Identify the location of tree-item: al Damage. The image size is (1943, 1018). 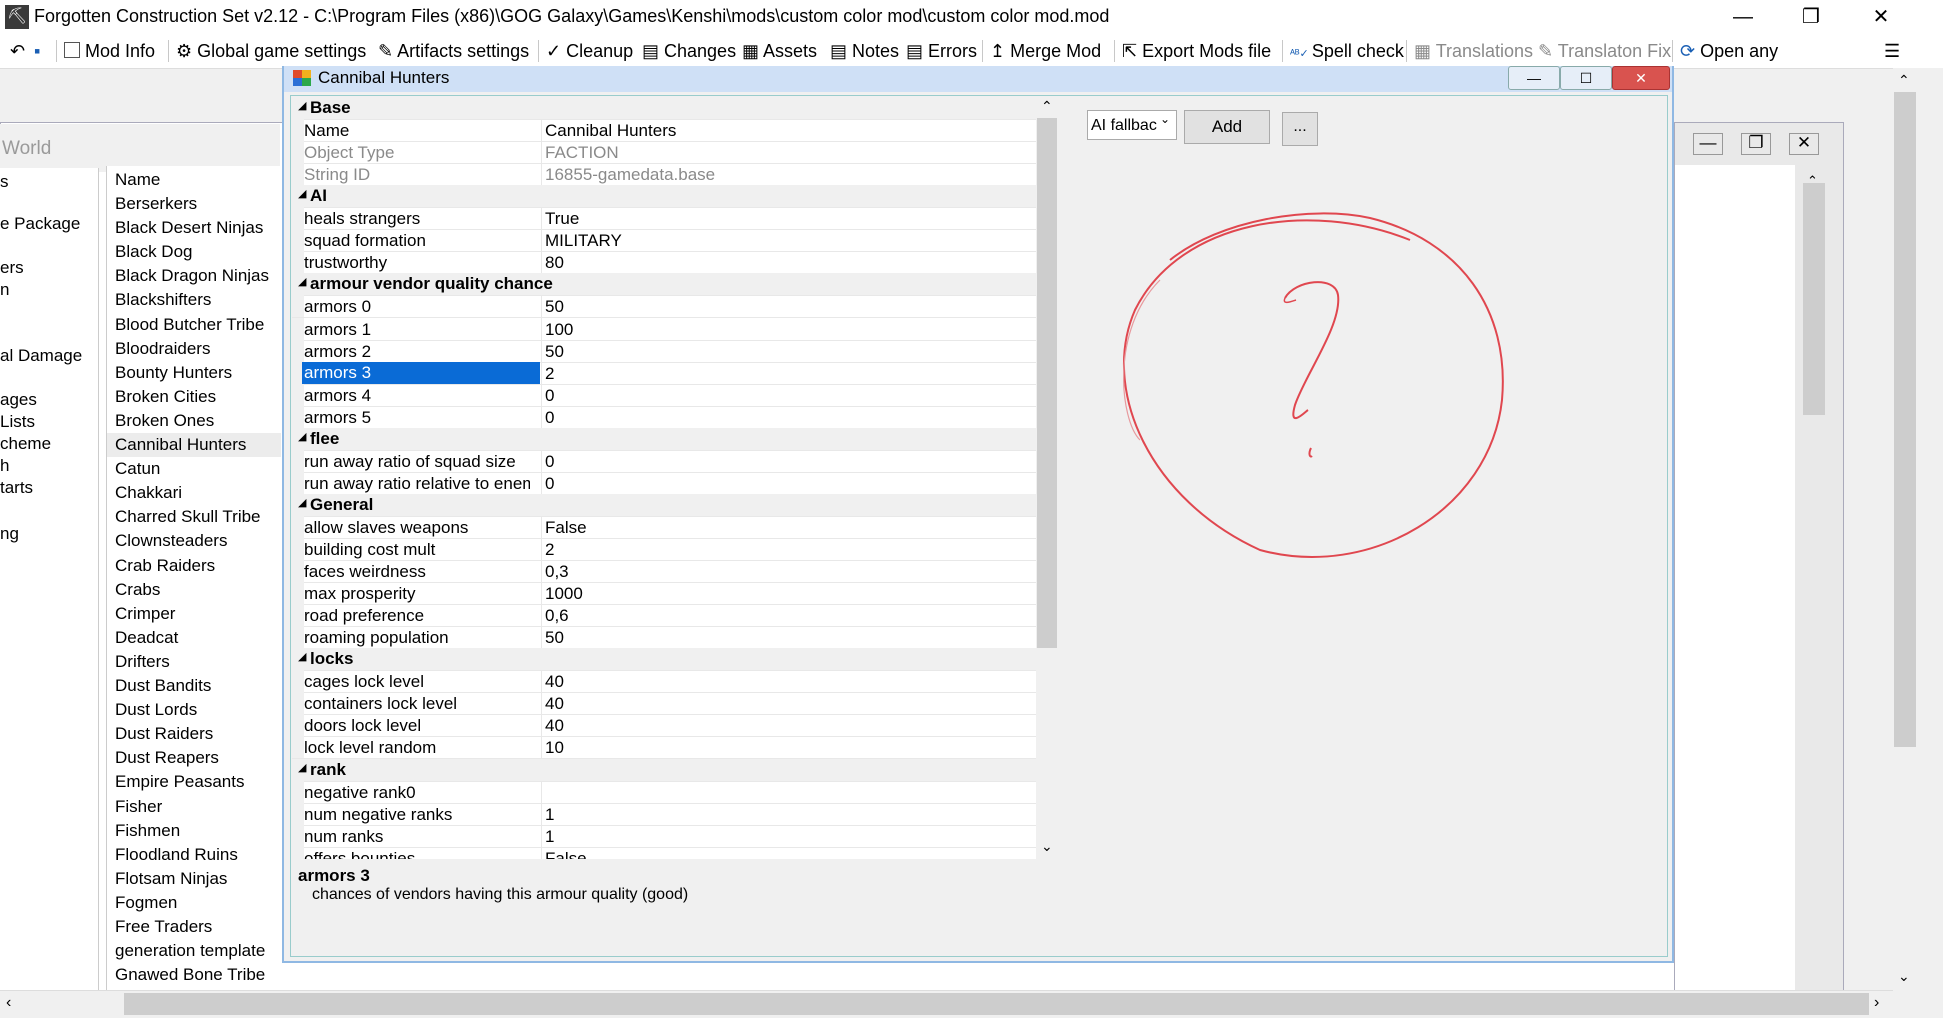
(41, 356).